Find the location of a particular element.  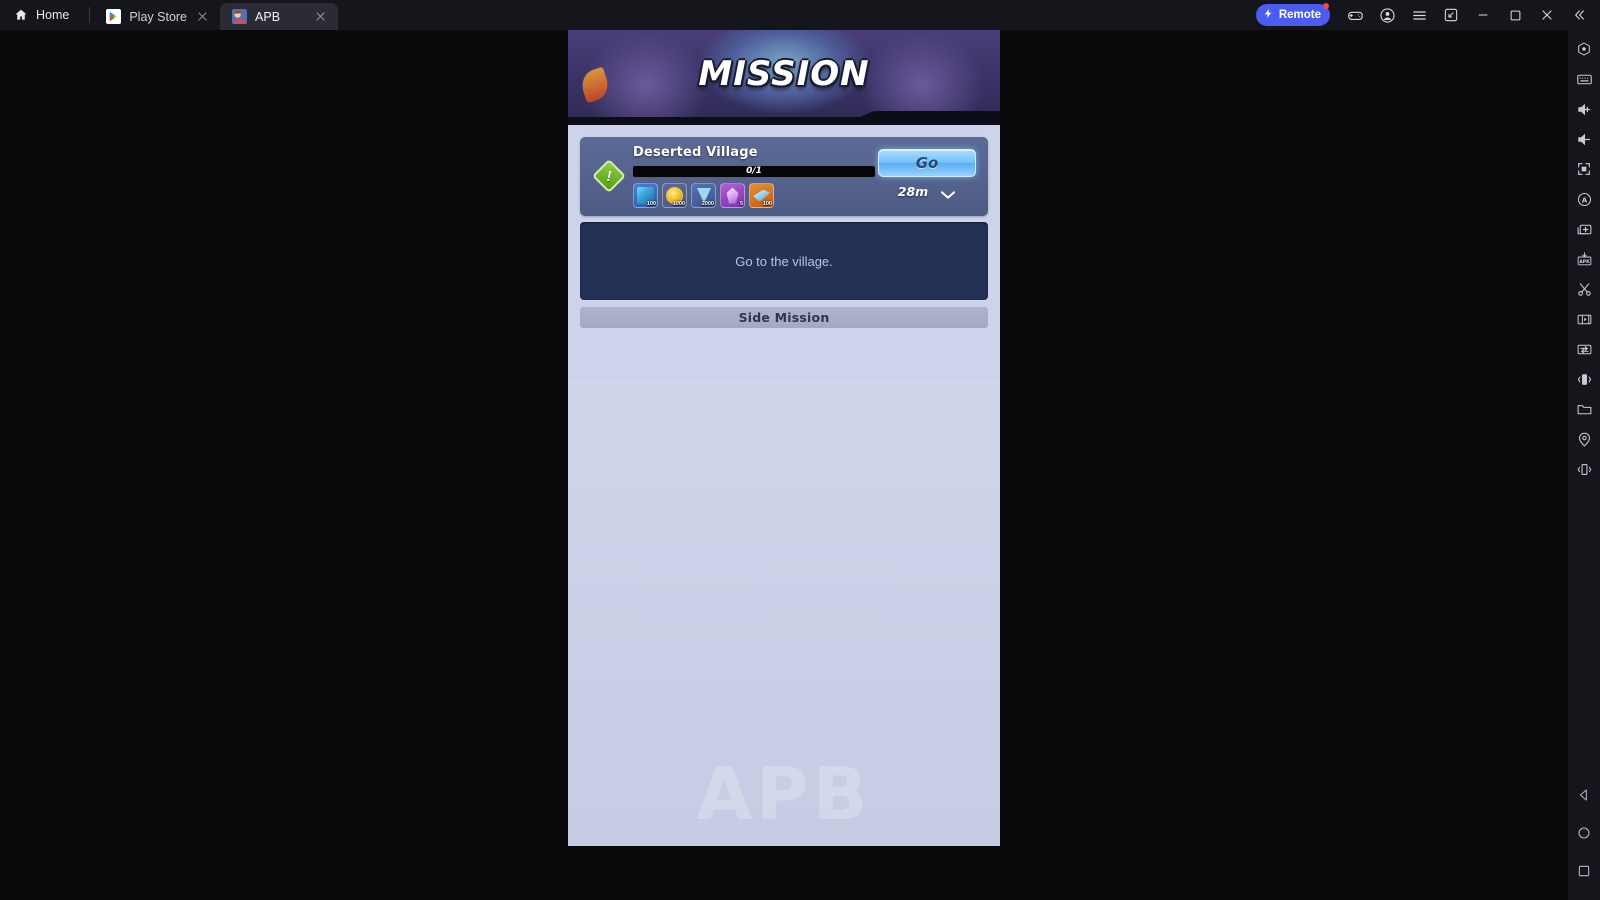

shake-icon is located at coordinates (1584, 379).